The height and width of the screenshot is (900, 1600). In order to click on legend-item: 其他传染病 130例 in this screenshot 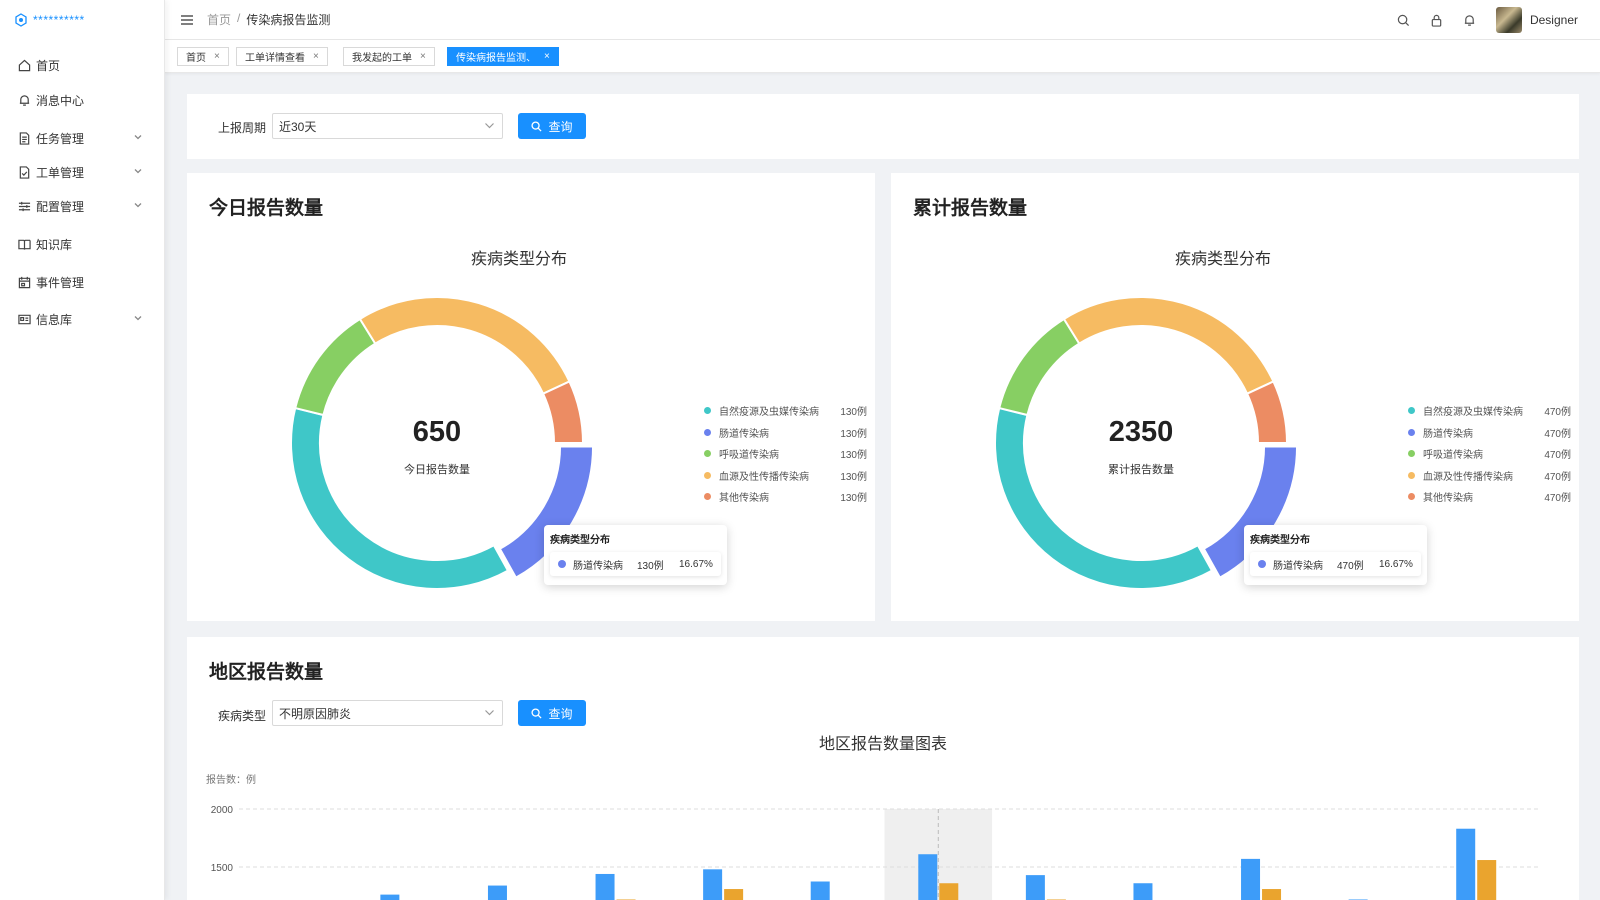, I will do `click(785, 497)`.